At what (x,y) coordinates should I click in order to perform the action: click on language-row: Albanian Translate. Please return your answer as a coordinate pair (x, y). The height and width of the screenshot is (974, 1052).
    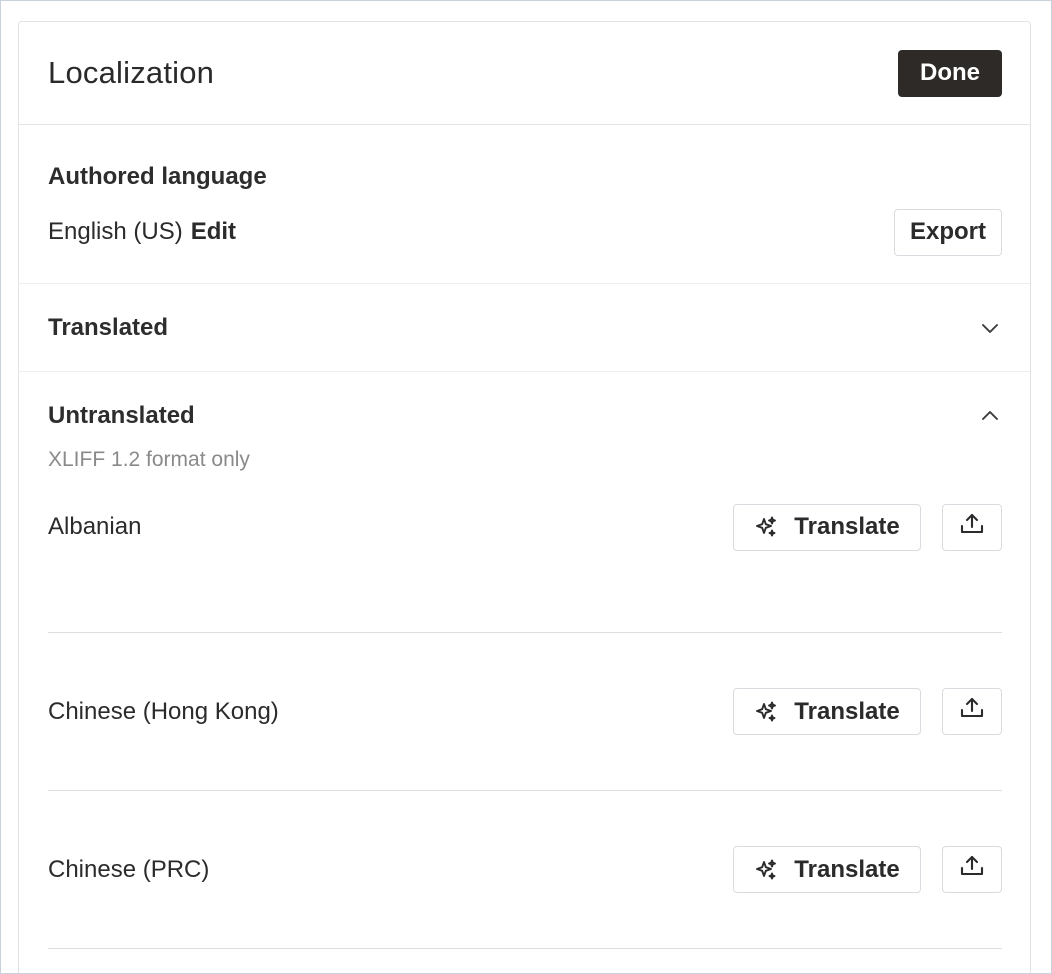
    Looking at the image, I should click on (525, 568).